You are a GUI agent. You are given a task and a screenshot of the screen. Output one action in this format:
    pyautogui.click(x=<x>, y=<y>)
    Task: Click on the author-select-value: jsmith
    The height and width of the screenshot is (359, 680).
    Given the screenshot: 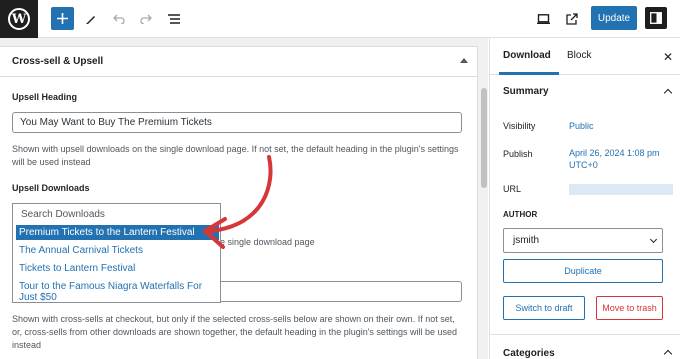 What is the action you would take?
    pyautogui.click(x=526, y=240)
    